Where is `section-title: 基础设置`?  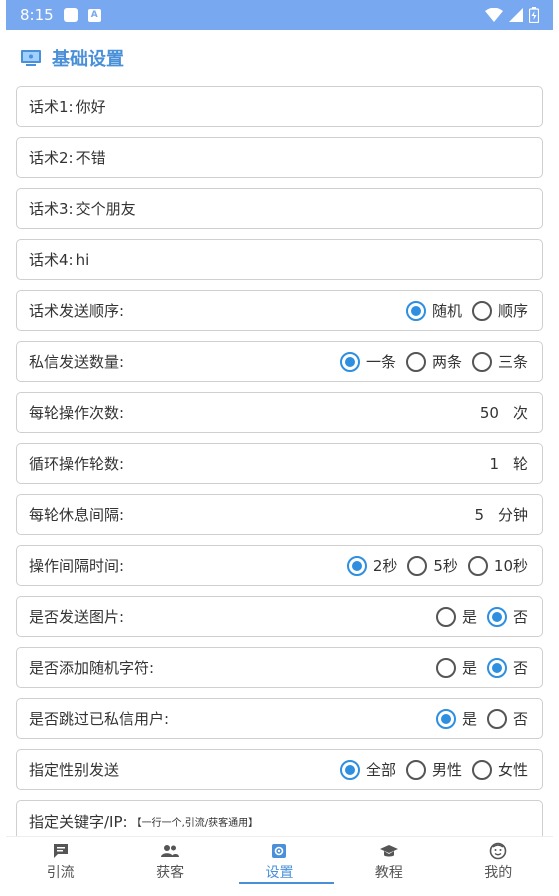 section-title: 基础设置 is located at coordinates (88, 59).